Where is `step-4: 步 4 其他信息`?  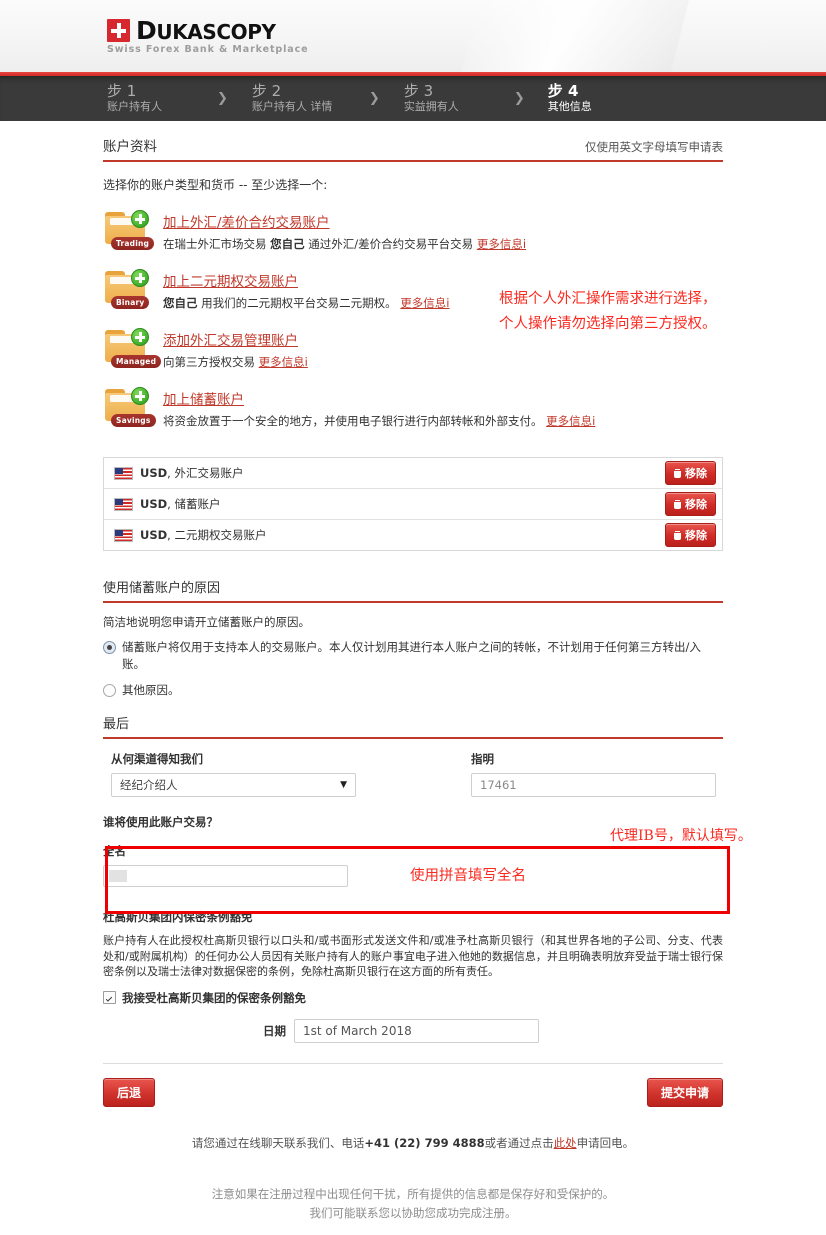 step-4: 步 4 其他信息 is located at coordinates (570, 98).